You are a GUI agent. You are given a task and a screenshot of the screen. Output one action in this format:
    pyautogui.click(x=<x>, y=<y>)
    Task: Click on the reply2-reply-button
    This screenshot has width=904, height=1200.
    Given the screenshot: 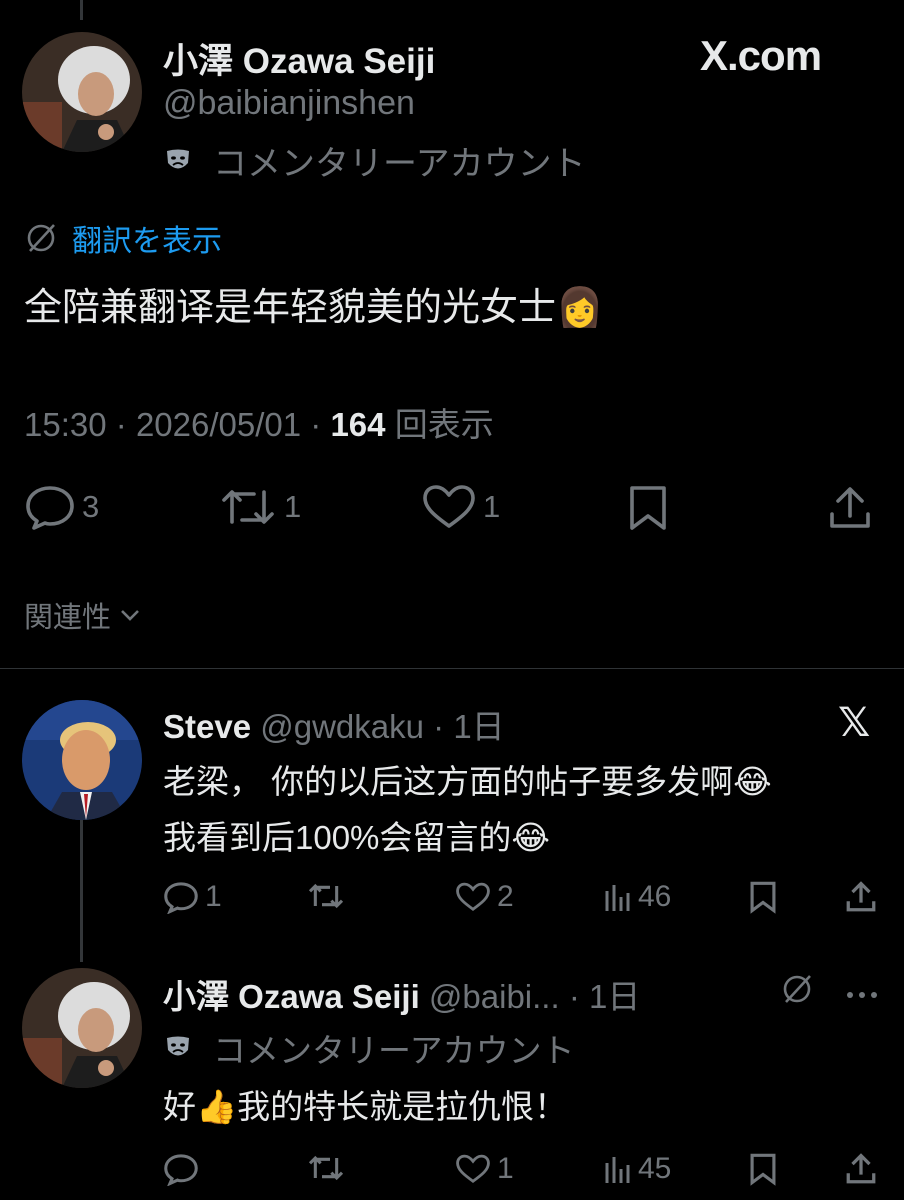 What is the action you would take?
    pyautogui.click(x=184, y=1169)
    